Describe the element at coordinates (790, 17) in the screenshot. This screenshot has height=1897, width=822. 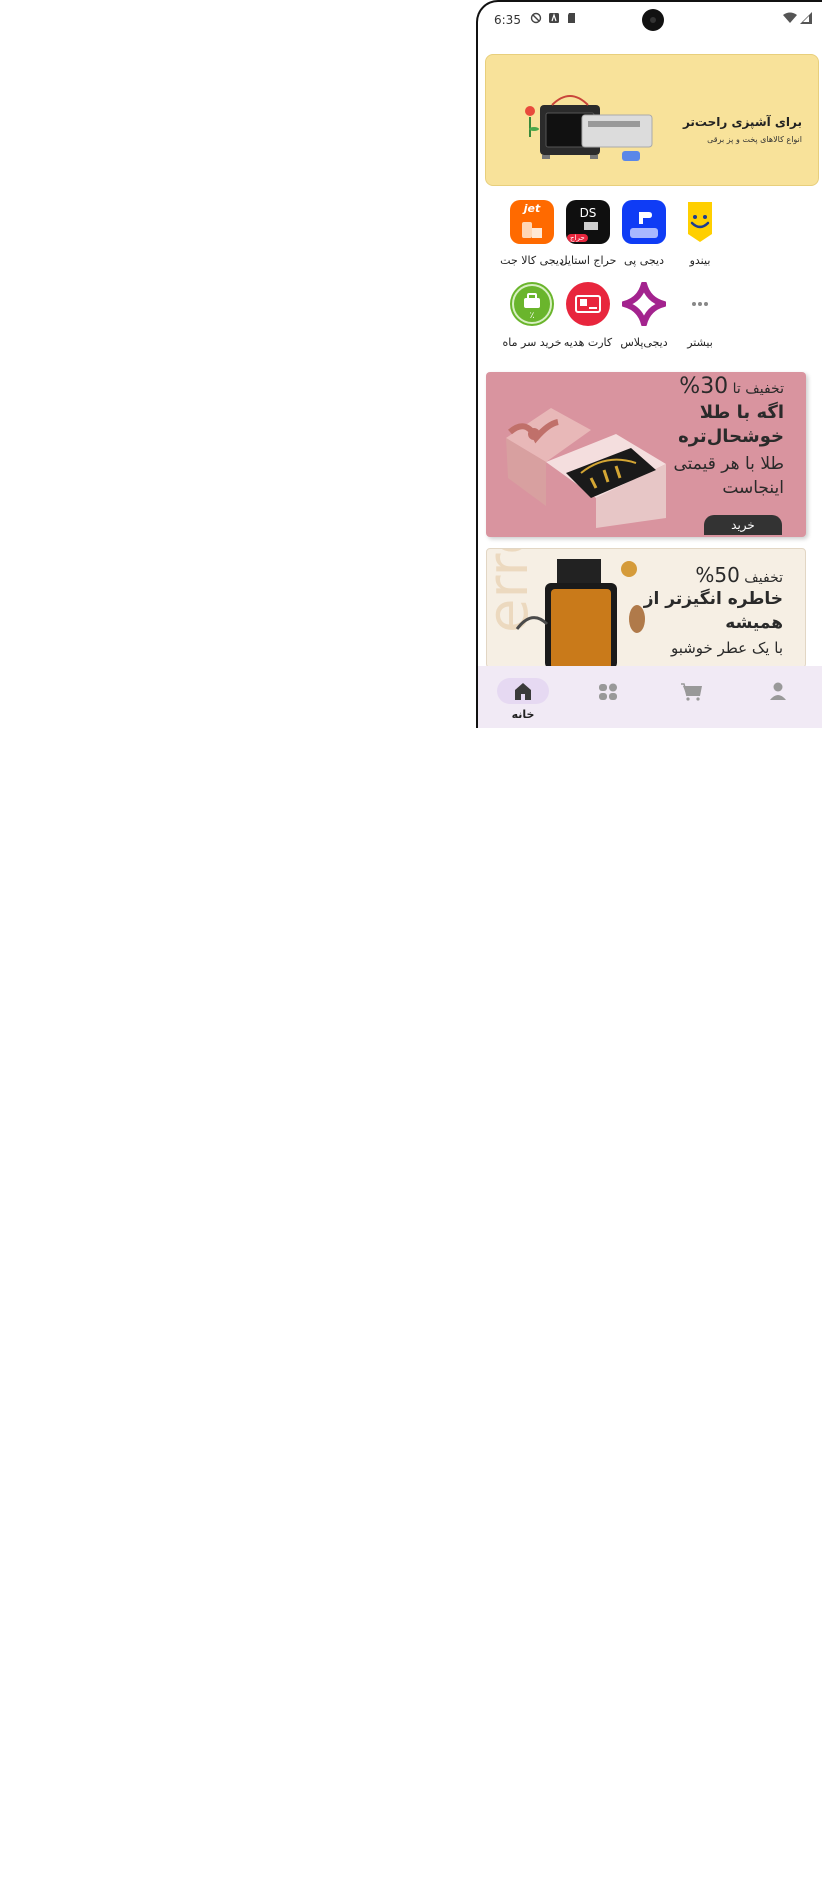
I see `wifi-icon` at that location.